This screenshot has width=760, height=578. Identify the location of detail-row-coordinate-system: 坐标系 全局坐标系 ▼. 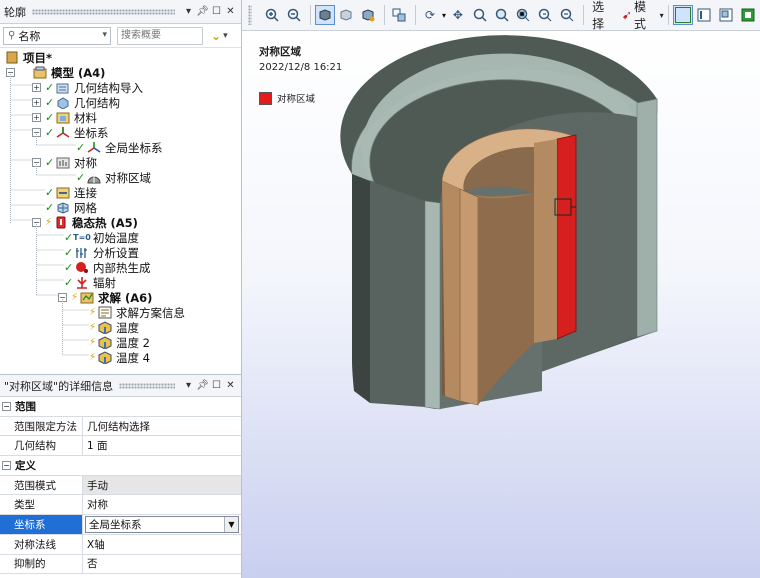
(120, 525).